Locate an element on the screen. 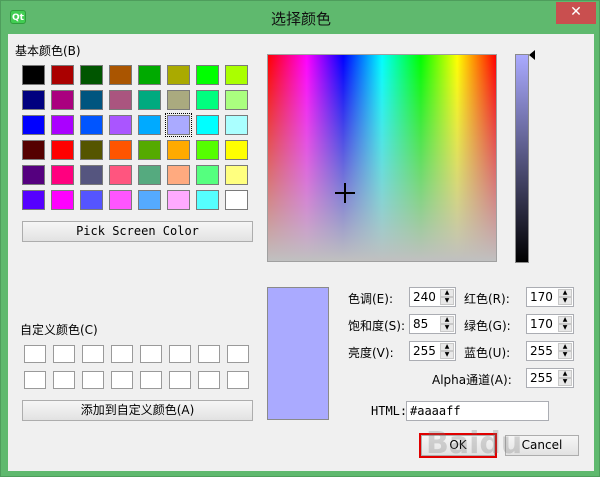  alpha-value: 255 is located at coordinates (541, 378).